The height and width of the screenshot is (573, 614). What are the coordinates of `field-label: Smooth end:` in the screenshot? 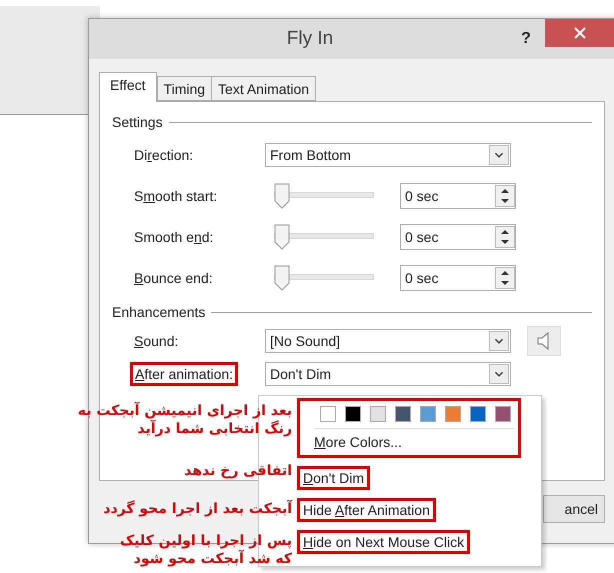 It's located at (174, 236).